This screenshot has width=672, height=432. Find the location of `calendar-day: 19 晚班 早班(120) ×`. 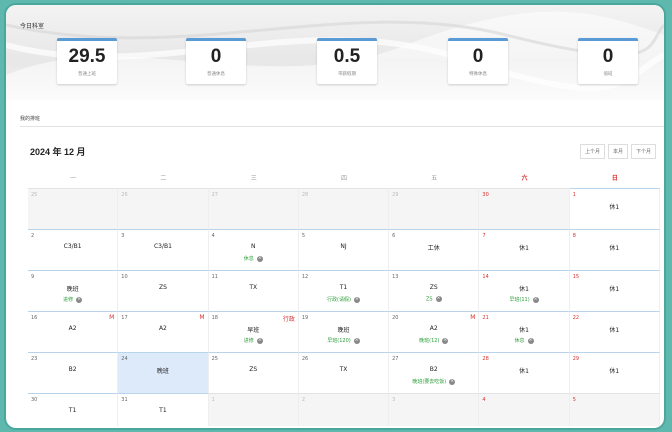

calendar-day: 19 晚班 早班(120) × is located at coordinates (344, 331).